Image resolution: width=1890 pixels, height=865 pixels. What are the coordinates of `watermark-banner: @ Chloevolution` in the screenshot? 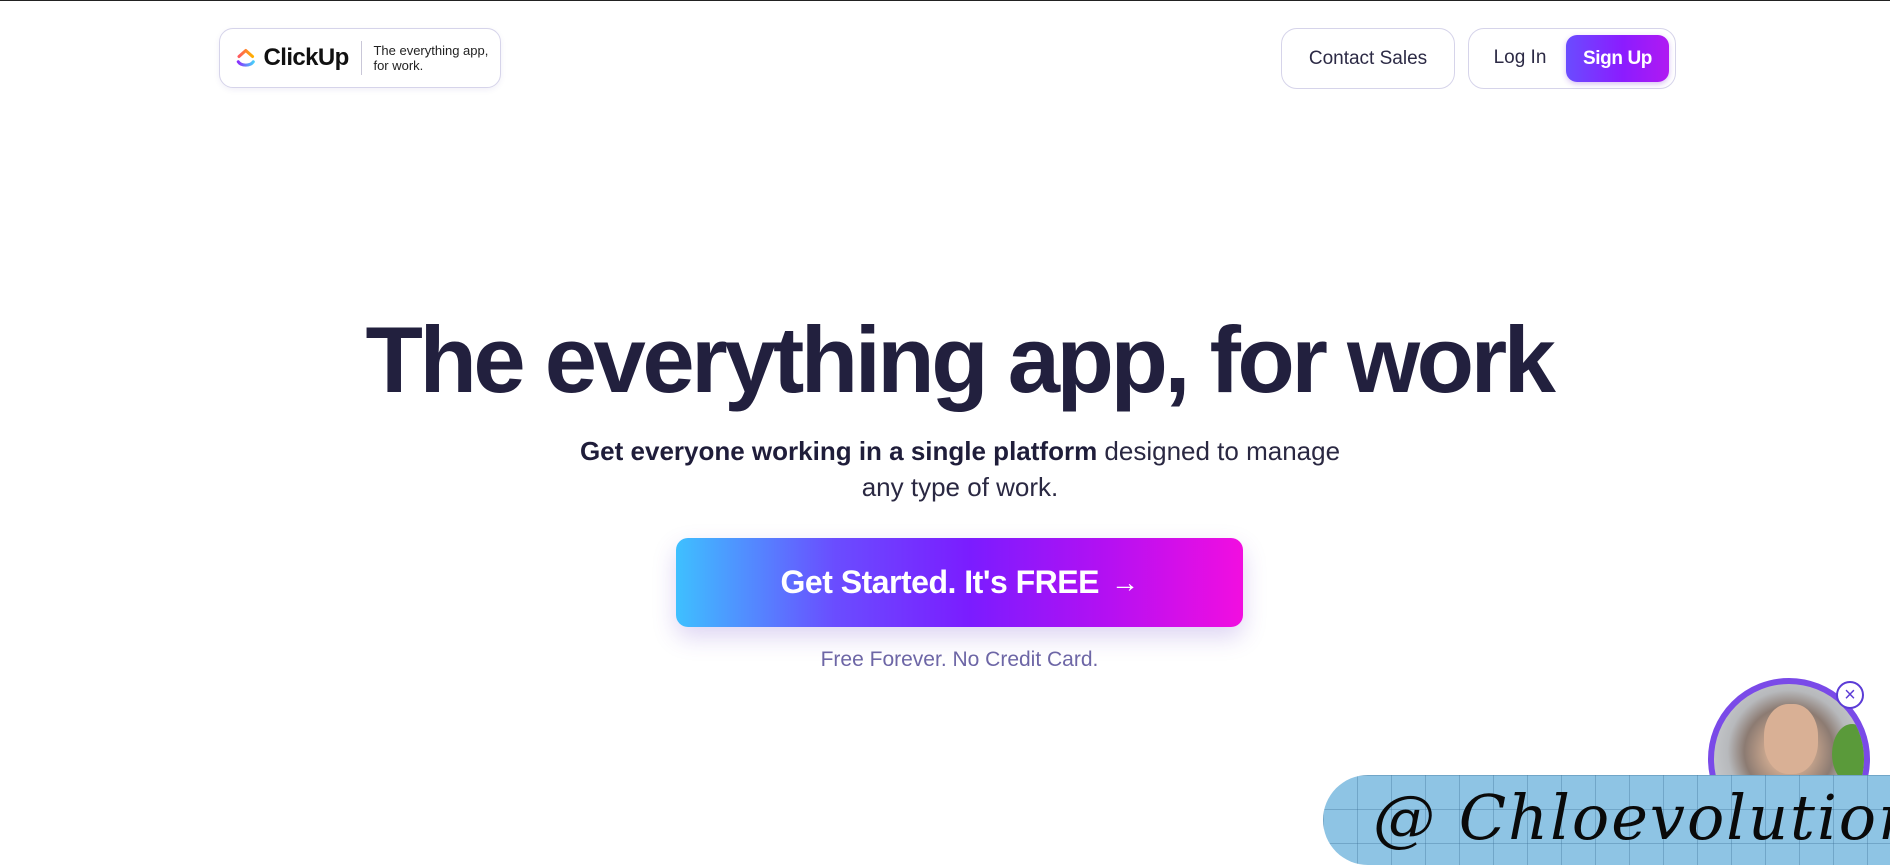 It's located at (1606, 820).